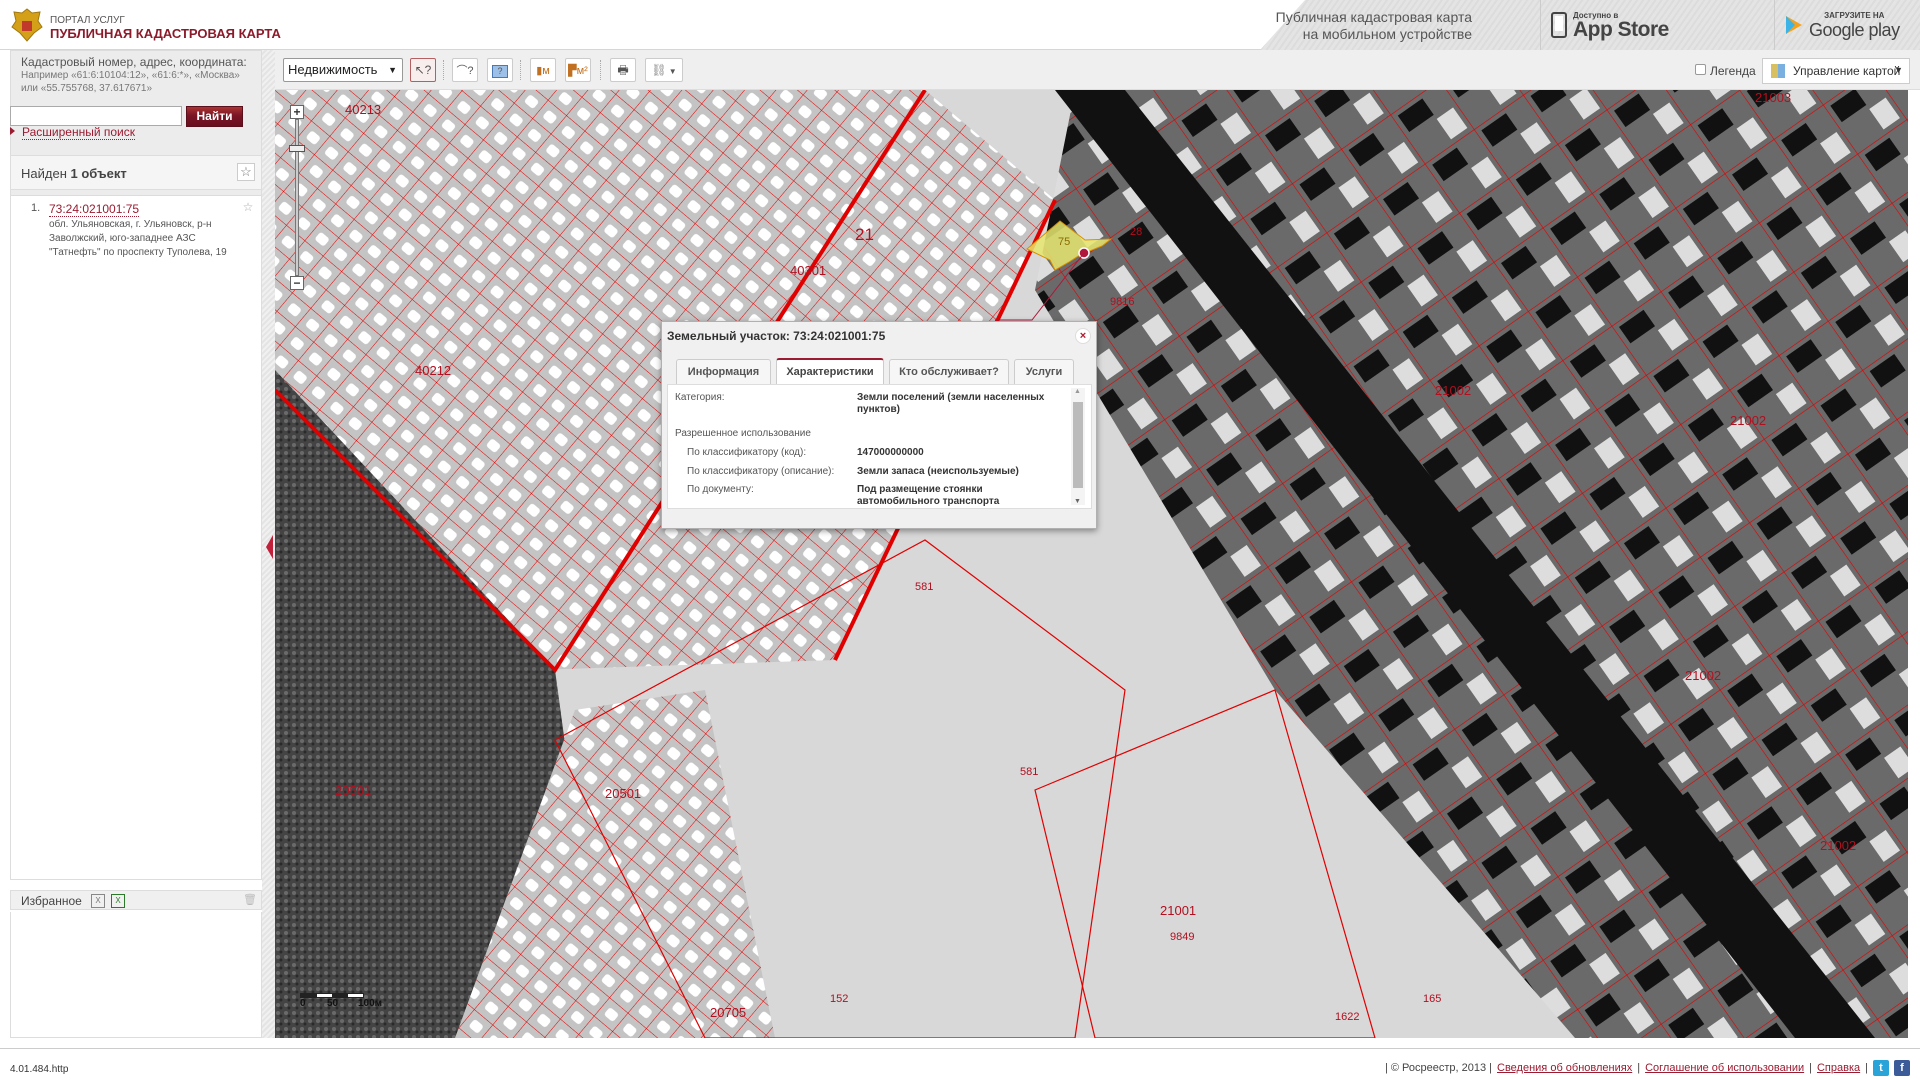 The height and width of the screenshot is (1080, 1920). I want to click on legend-label: Легенда, so click(1733, 71).